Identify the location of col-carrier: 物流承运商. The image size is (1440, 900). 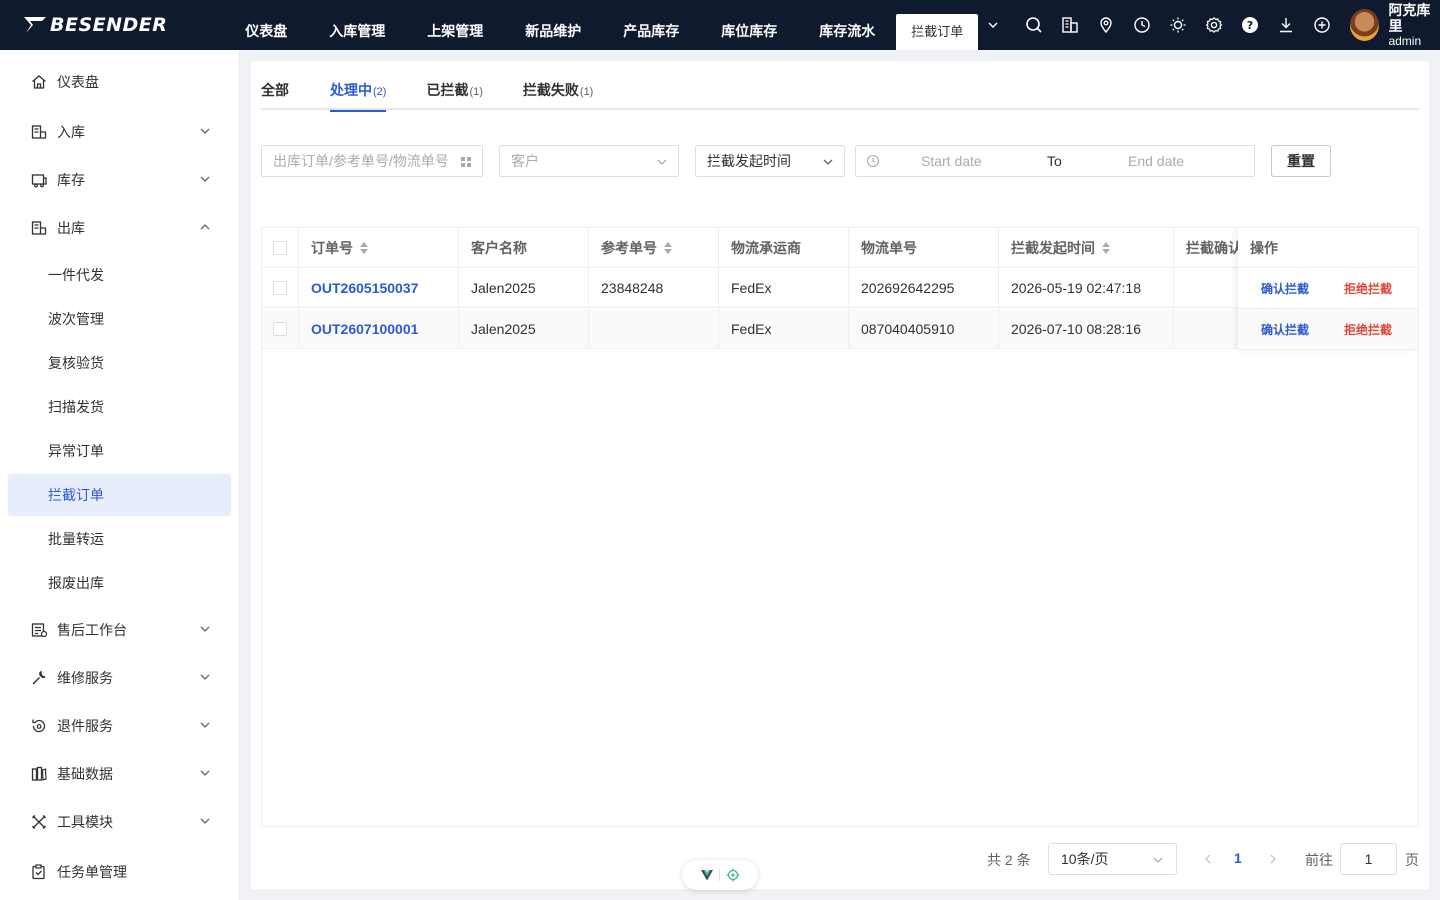
(784, 247).